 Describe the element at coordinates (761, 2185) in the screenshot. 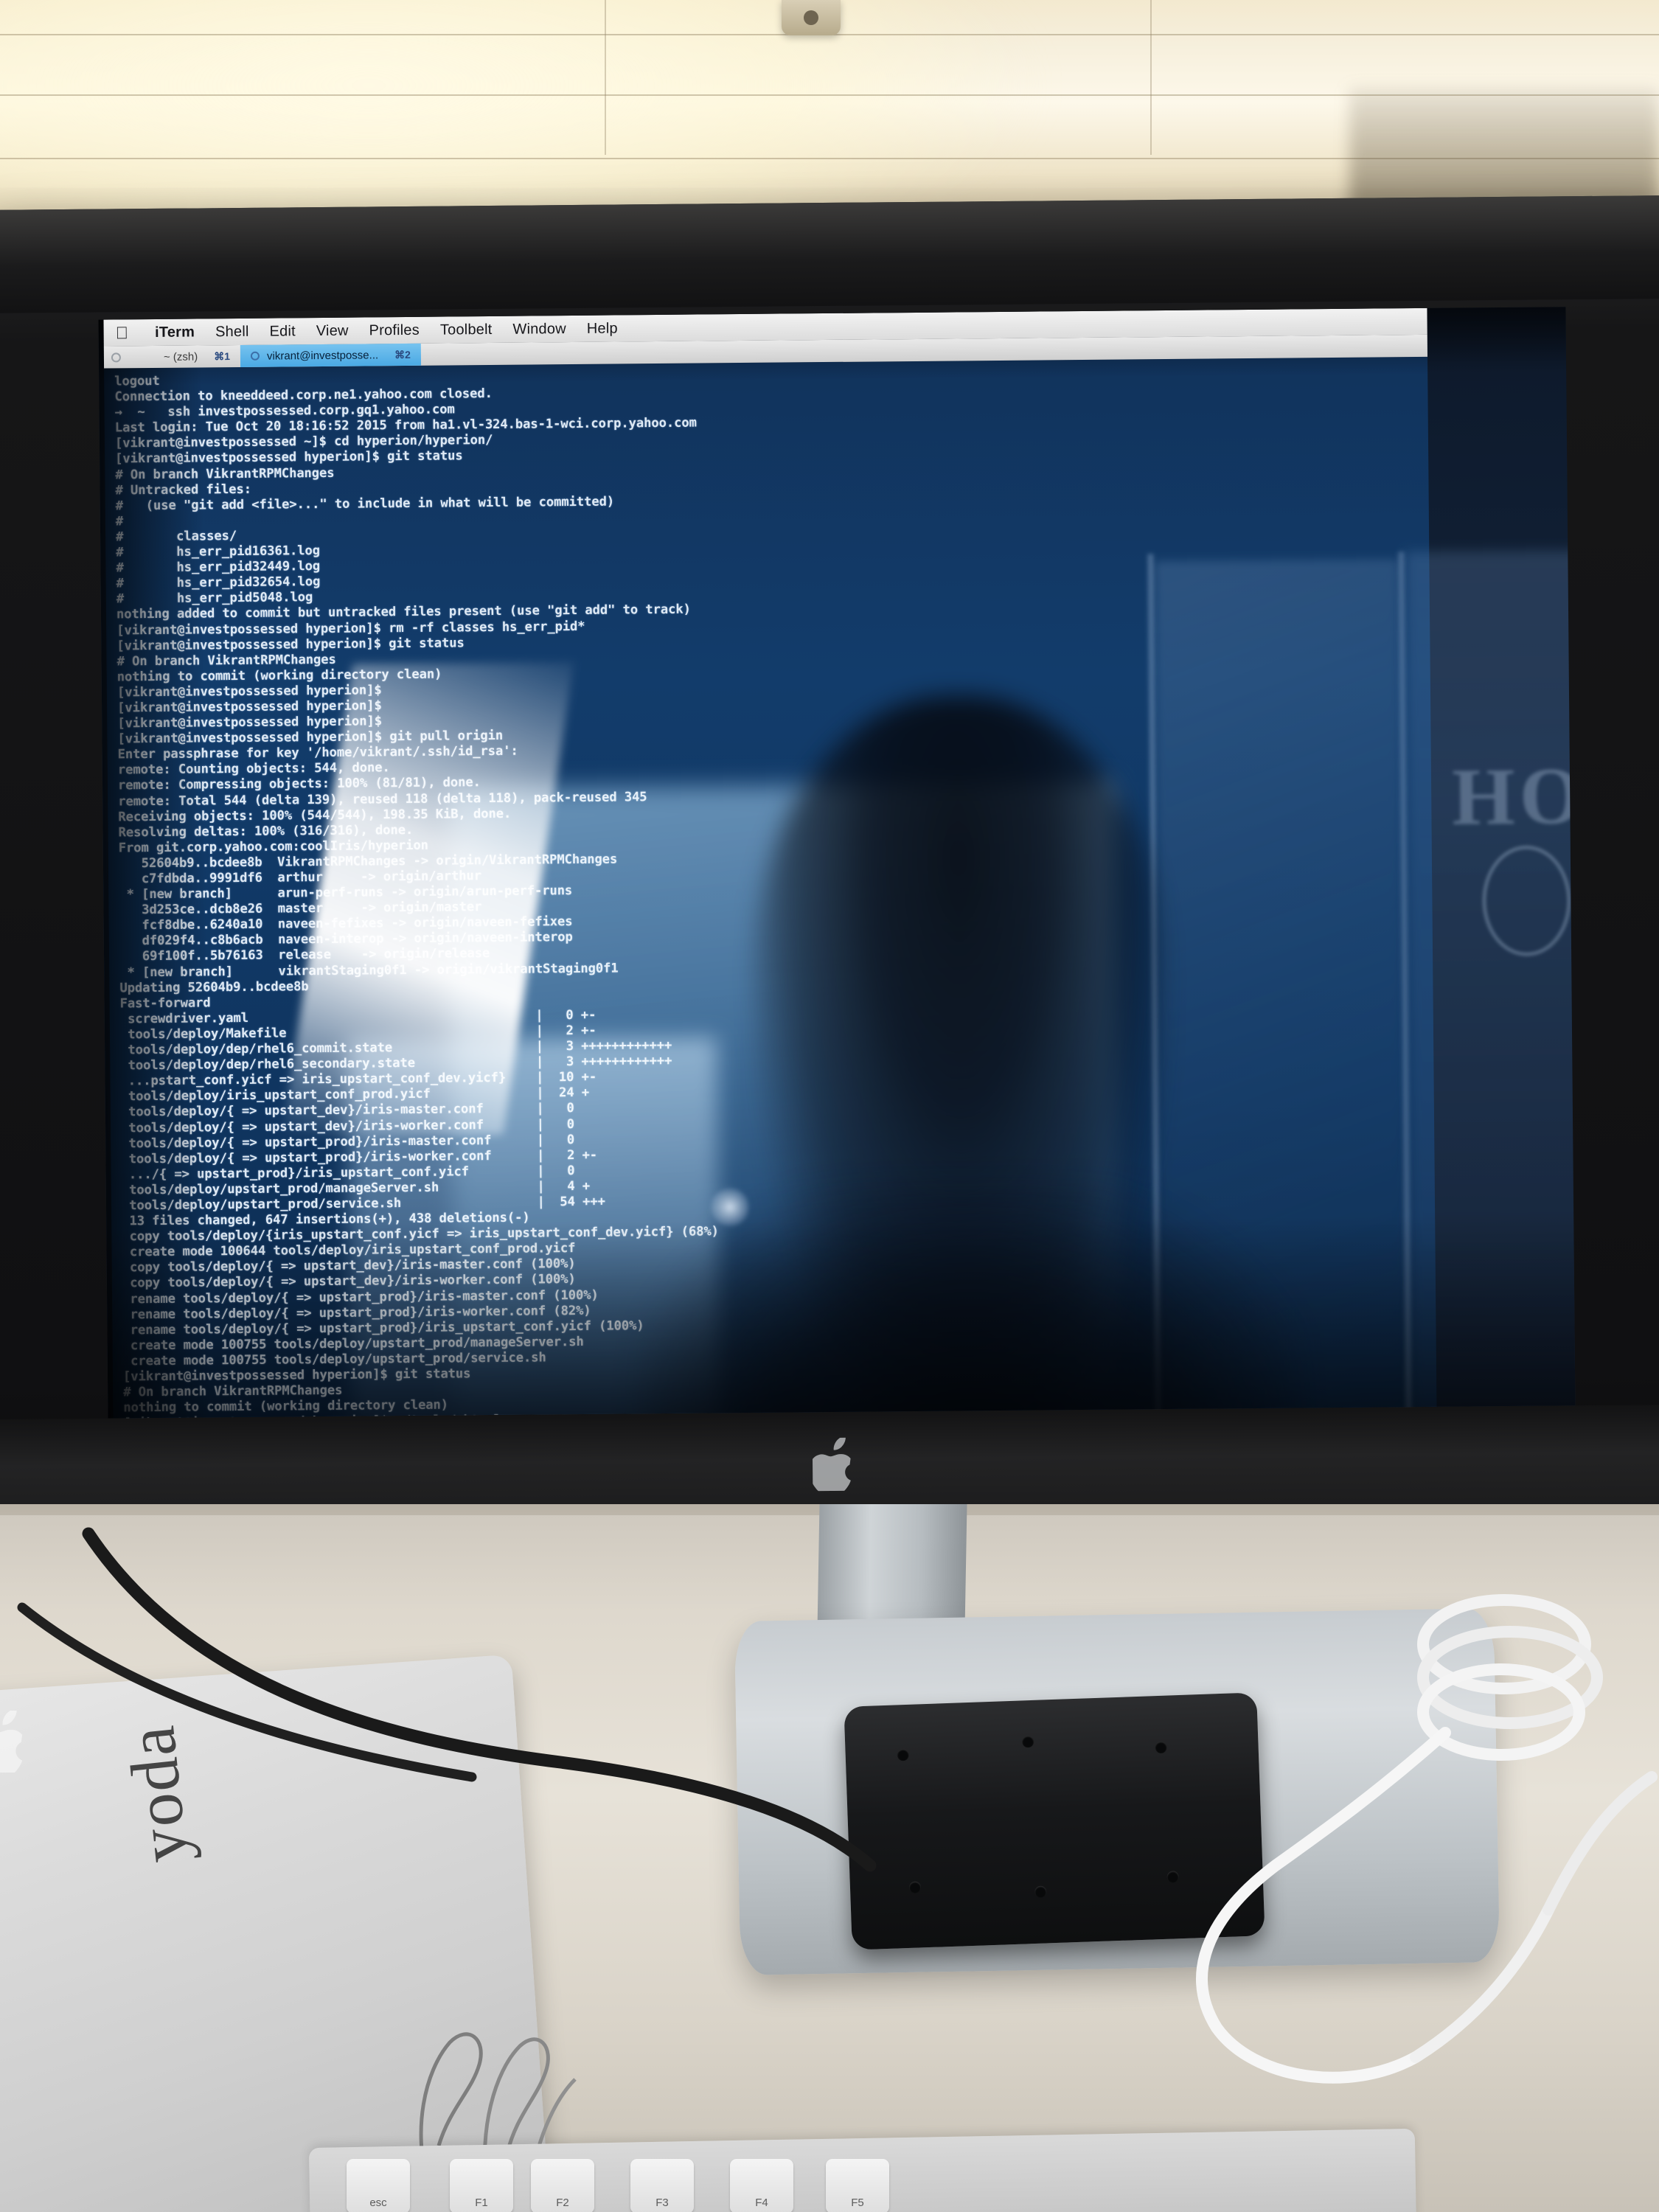

I see `key-f4: F4` at that location.